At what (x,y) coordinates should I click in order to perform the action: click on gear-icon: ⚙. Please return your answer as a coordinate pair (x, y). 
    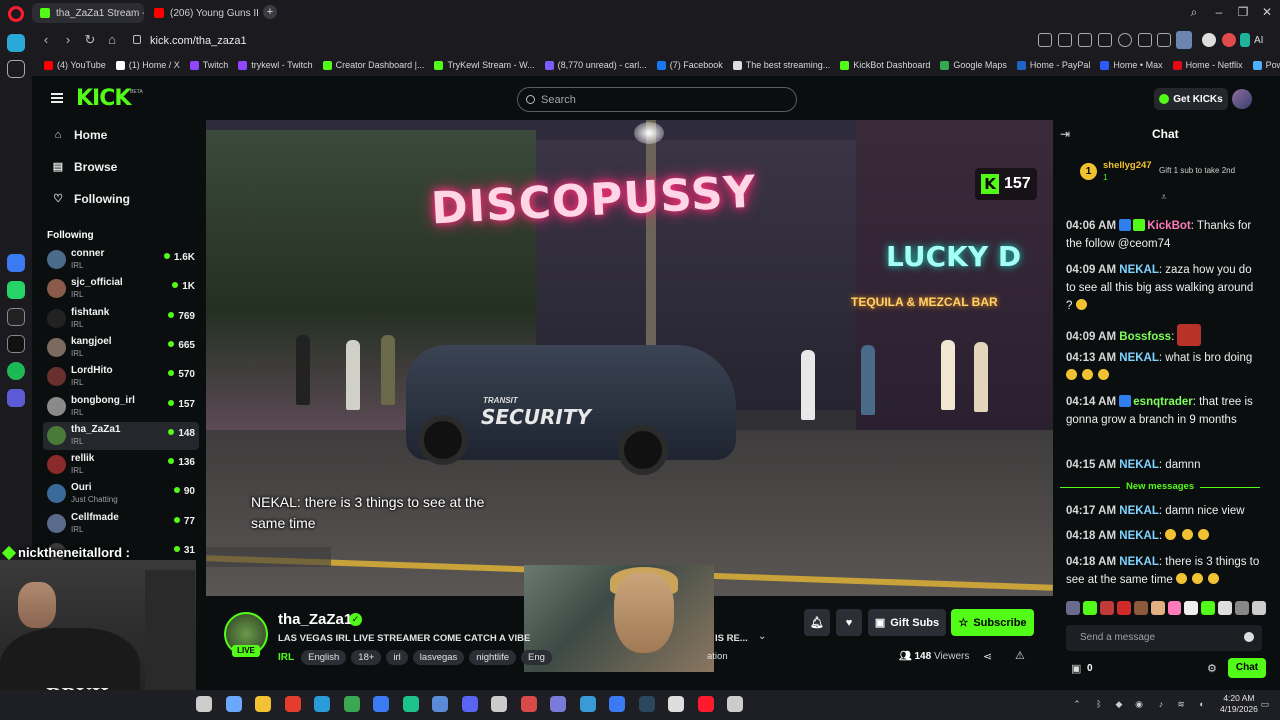
    Looking at the image, I should click on (1212, 668).